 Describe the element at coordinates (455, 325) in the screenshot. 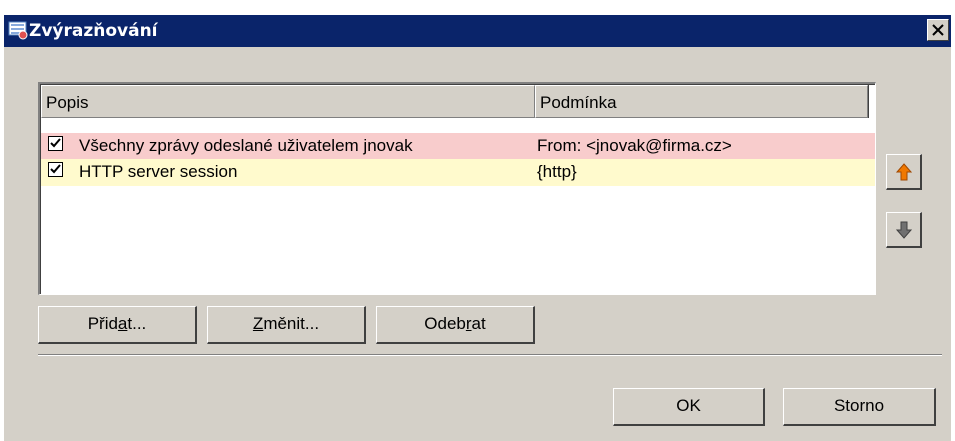

I see `remove-button: Odebrat` at that location.